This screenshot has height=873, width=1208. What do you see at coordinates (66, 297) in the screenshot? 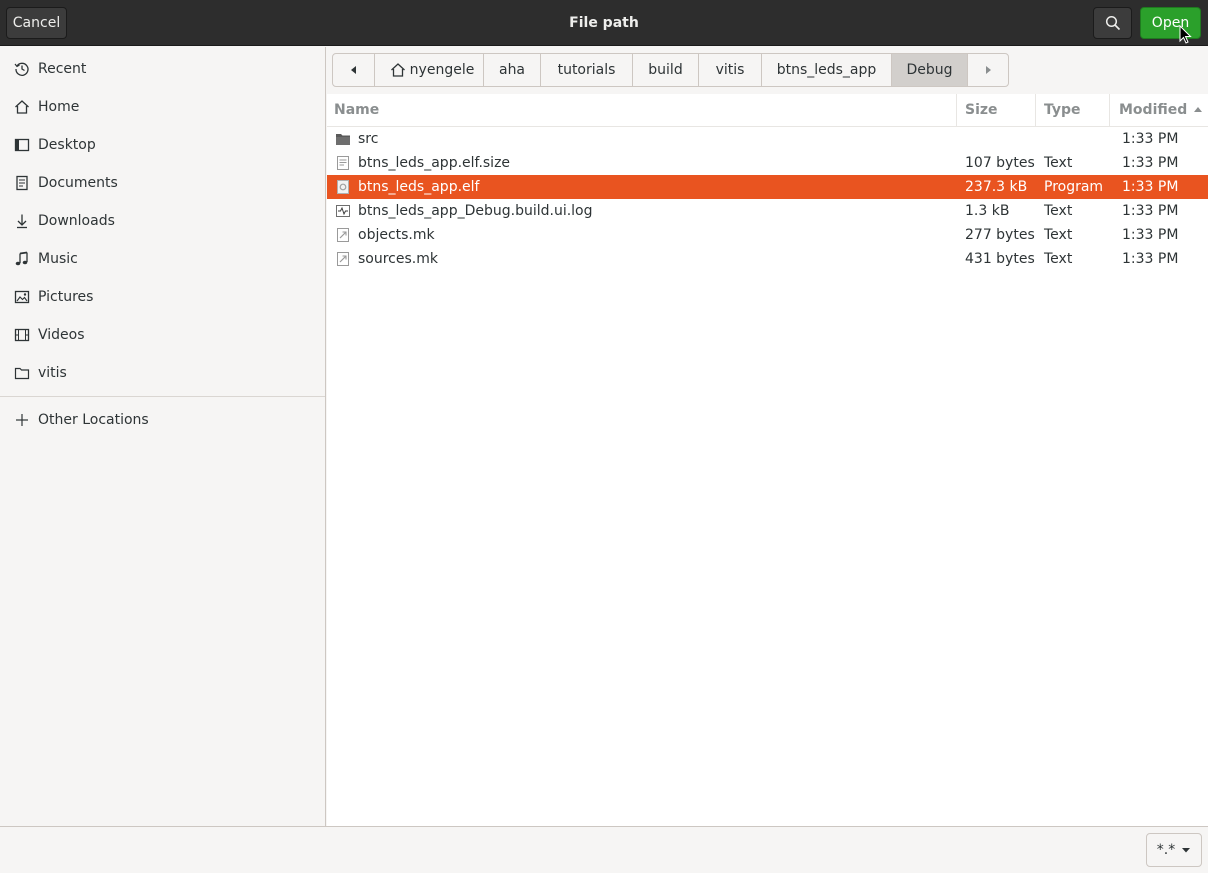
I see `sidebar-item-label: Pictures` at bounding box center [66, 297].